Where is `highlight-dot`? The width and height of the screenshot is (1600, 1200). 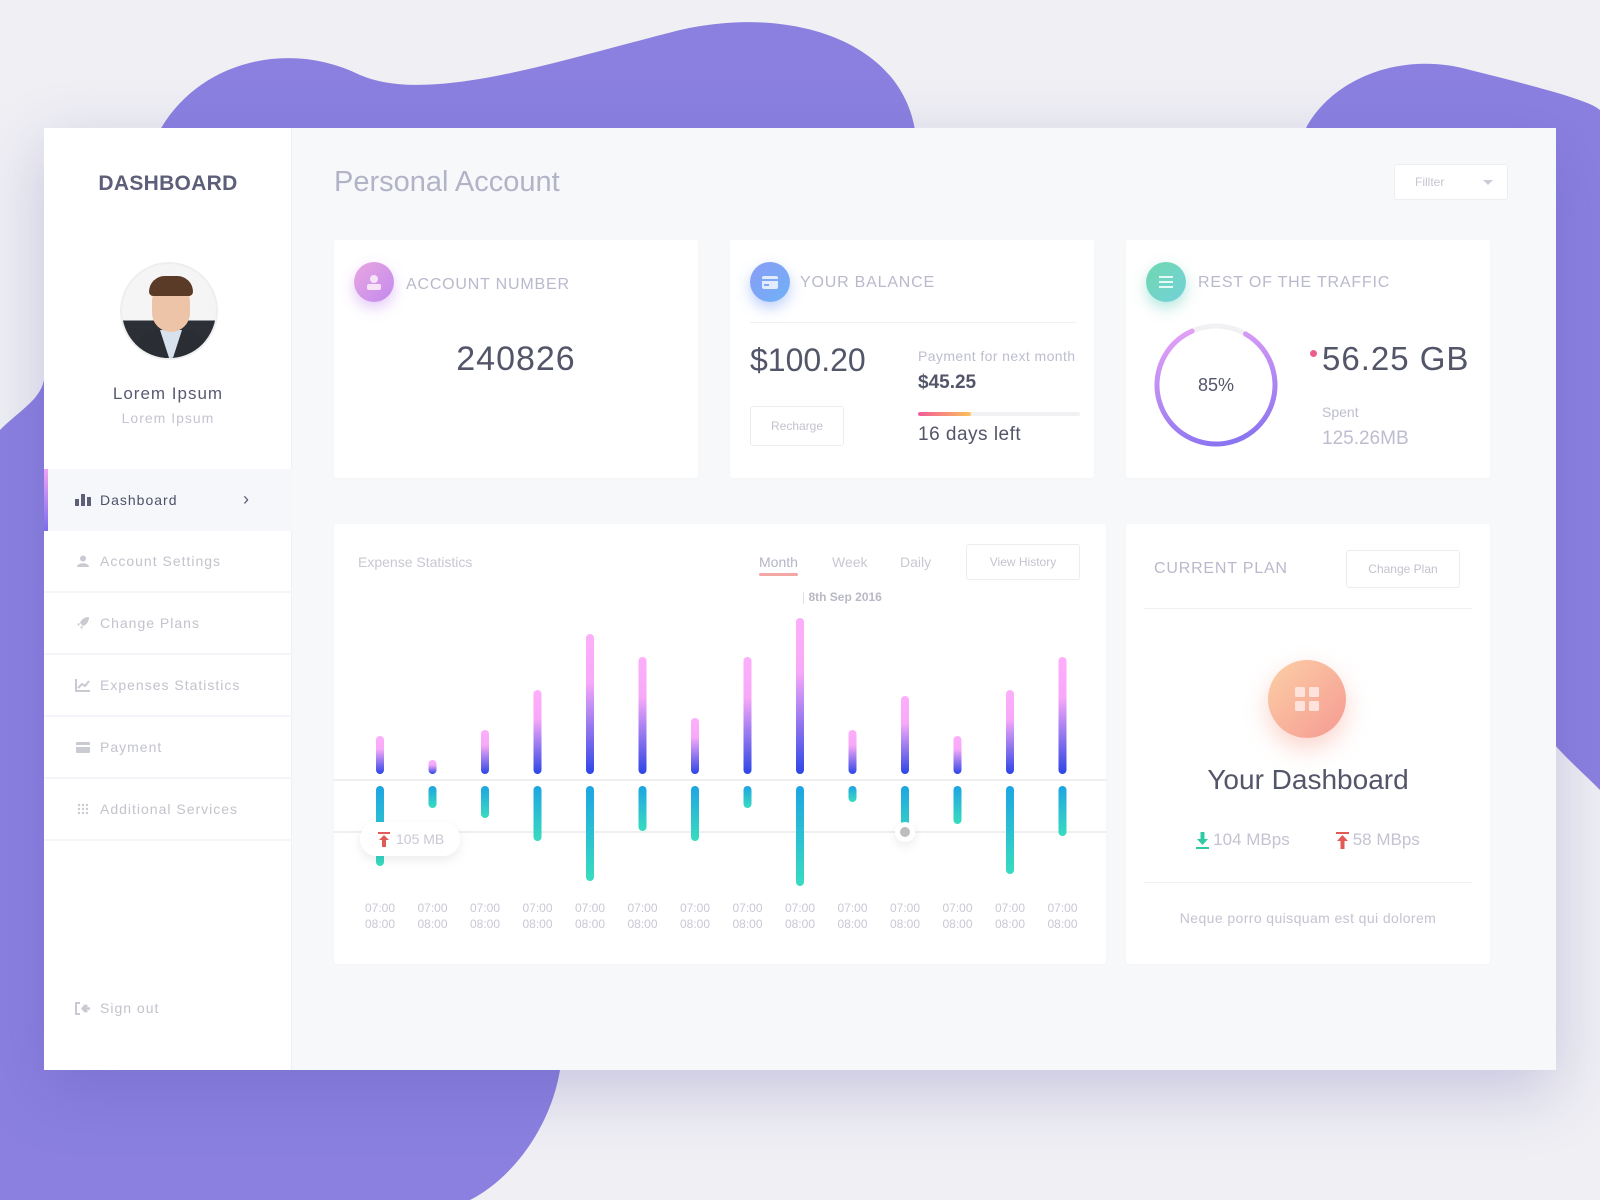
highlight-dot is located at coordinates (905, 832).